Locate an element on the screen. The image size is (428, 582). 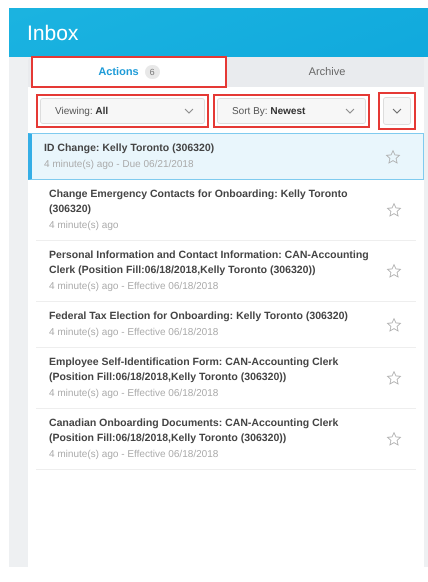
inbox-item: Canadian Onboarding Documents: CAN-Accounting Clerk (Position Fill:06/18/2018,Kelly Toronto (306320)) 4 minute(s) ago - Effective 06/18/2018 is located at coordinates (226, 439).